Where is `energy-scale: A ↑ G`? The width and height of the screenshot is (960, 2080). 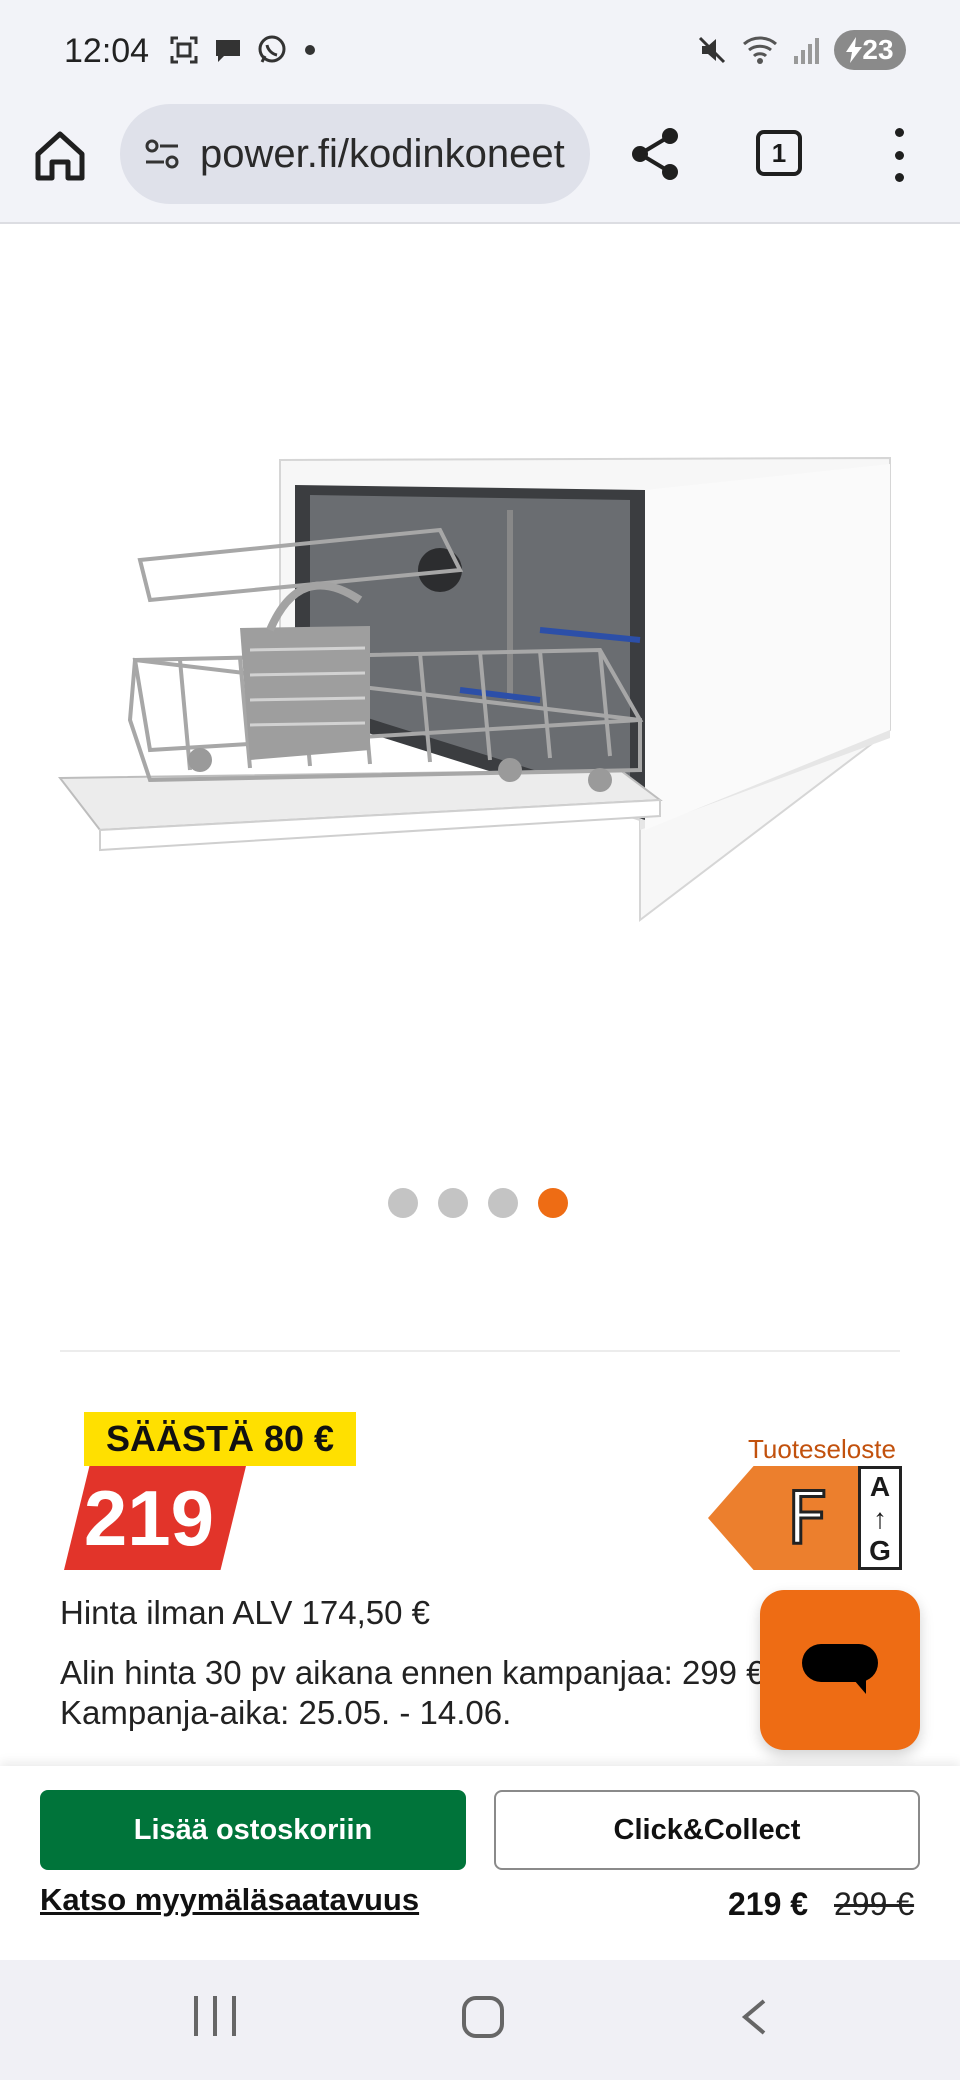 energy-scale: A ↑ G is located at coordinates (880, 1518).